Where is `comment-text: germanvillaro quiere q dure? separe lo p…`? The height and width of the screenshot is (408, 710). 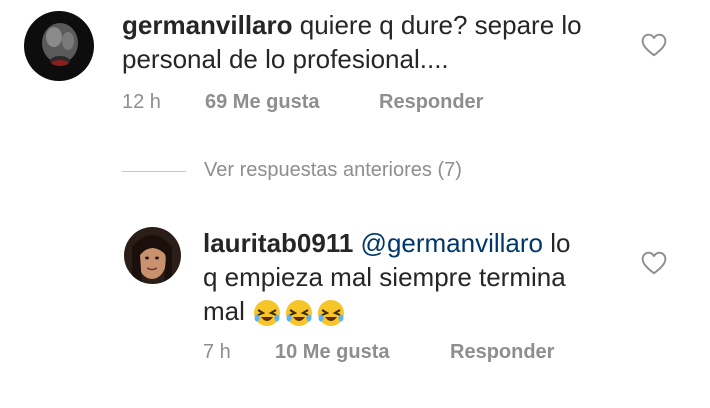
comment-text: germanvillaro quiere q dure? separe lo p… is located at coordinates (372, 42).